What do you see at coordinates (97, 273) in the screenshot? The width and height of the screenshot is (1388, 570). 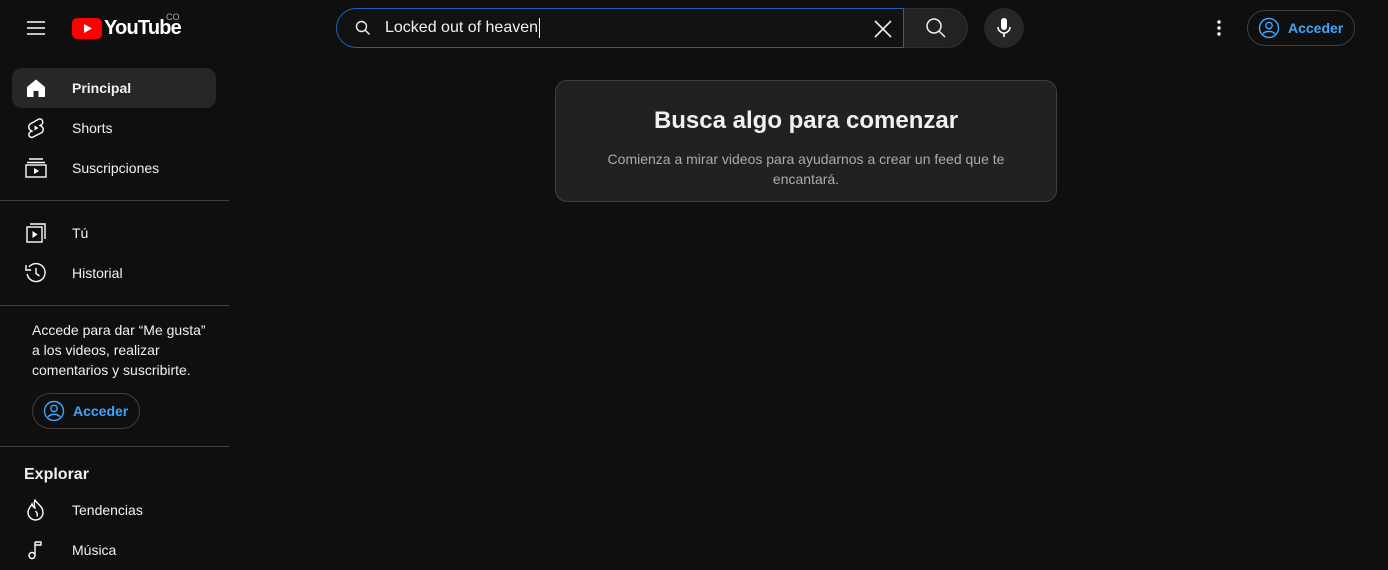 I see `sidebar-item-label: Historial` at bounding box center [97, 273].